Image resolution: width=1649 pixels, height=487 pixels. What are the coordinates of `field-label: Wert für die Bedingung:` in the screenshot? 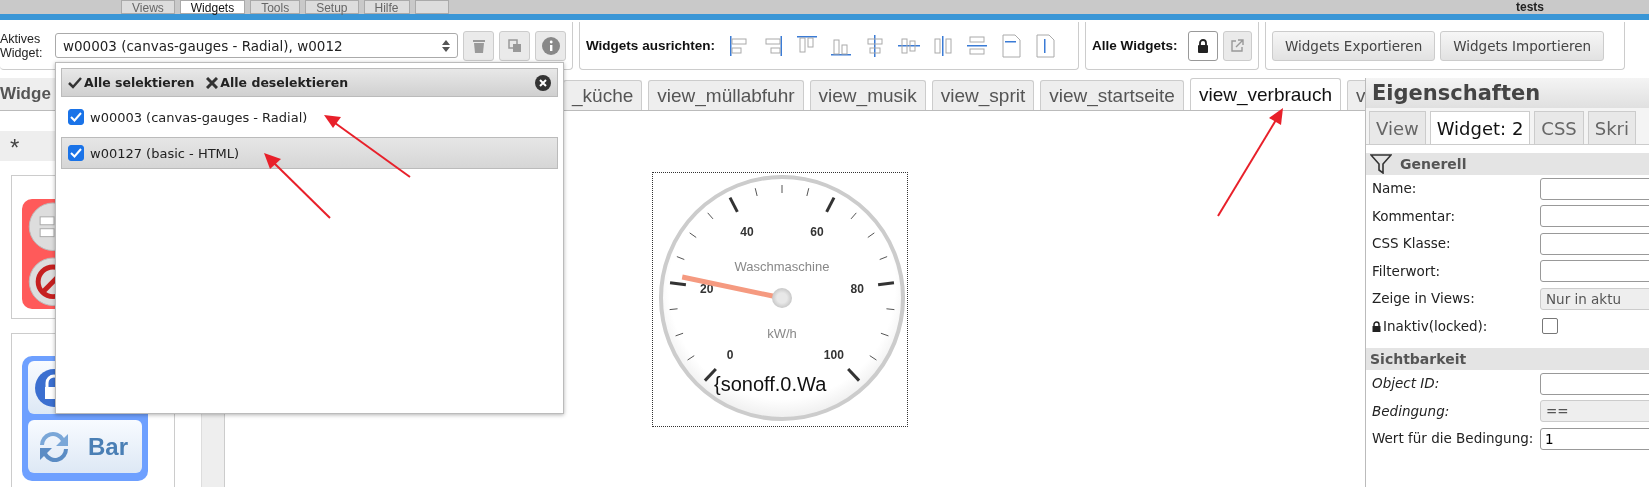 It's located at (1453, 439).